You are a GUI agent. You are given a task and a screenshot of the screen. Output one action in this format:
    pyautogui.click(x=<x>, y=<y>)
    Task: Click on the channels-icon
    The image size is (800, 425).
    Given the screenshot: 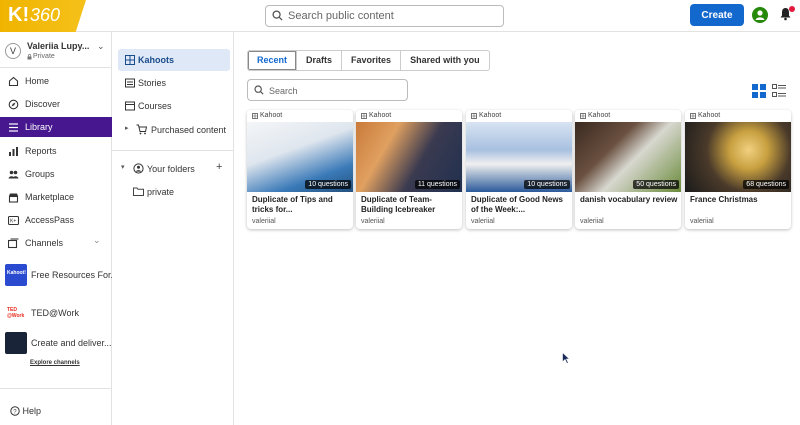 What is the action you would take?
    pyautogui.click(x=13, y=243)
    